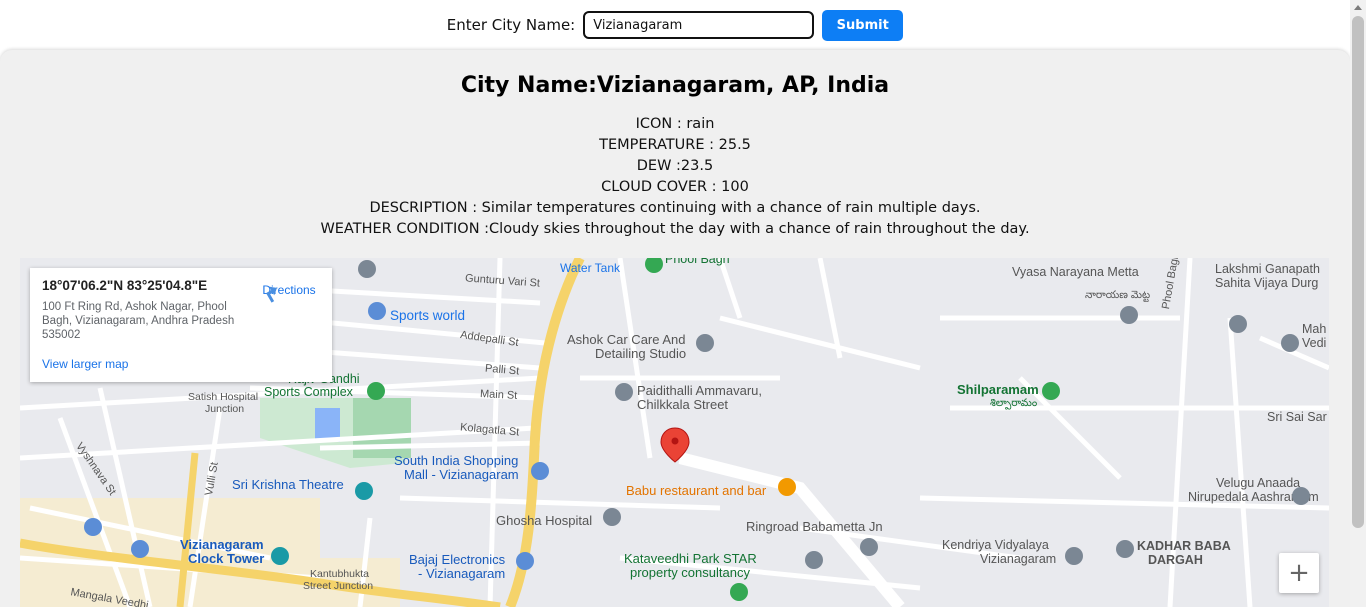  I want to click on view-larger-map-link: View larger map, so click(85, 364).